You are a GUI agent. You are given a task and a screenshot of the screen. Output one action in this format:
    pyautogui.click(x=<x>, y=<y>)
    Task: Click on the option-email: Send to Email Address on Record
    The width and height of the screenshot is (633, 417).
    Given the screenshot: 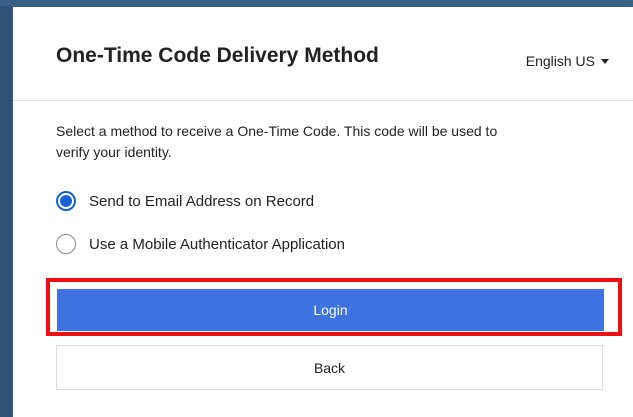 What is the action you would take?
    pyautogui.click(x=185, y=201)
    